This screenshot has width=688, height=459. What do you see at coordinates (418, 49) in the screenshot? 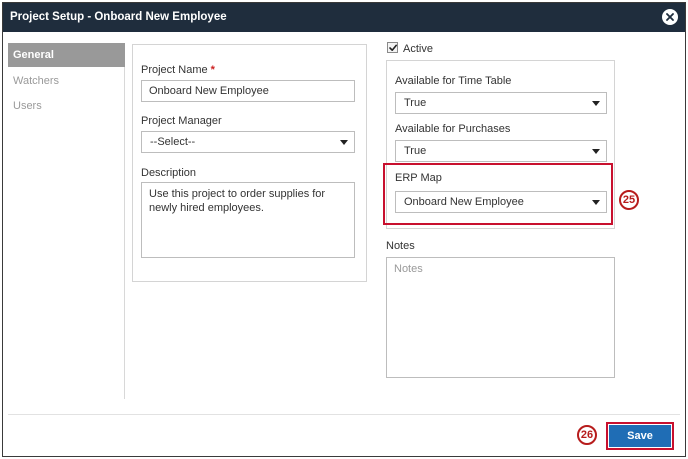
I see `active-label: Active` at bounding box center [418, 49].